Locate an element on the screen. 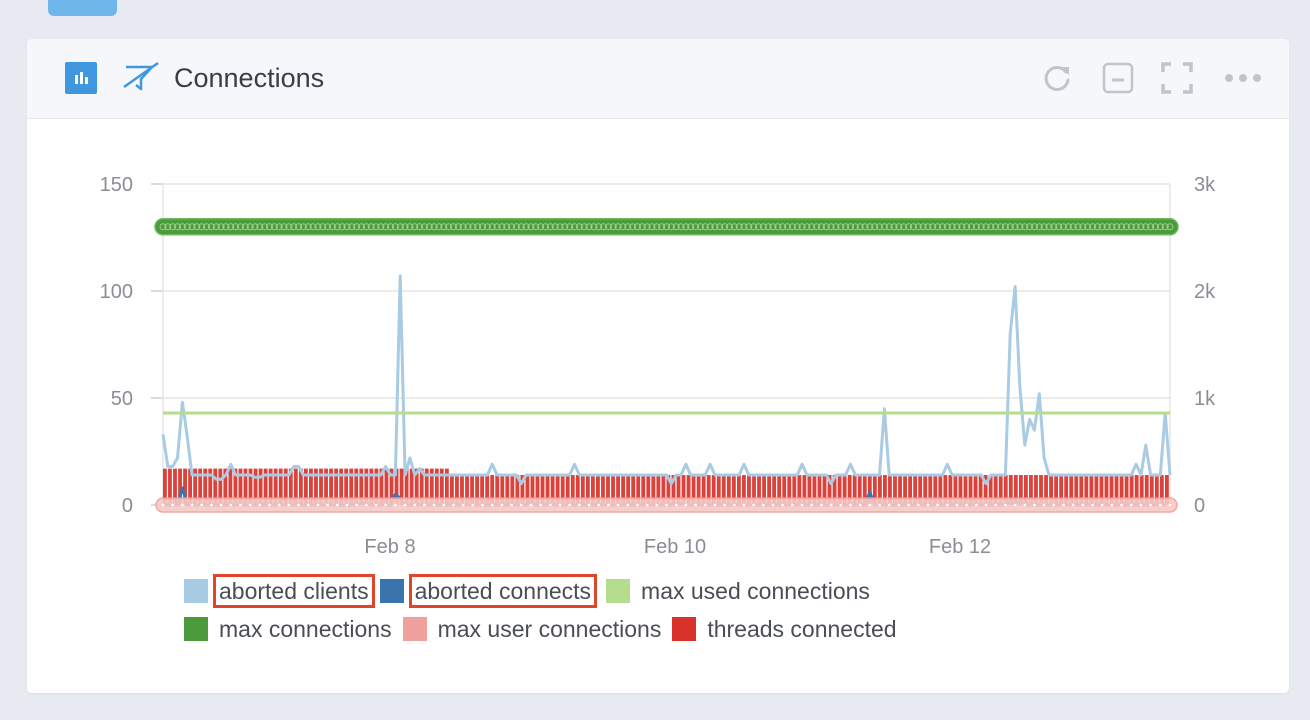 The width and height of the screenshot is (1310, 720). legend-label: aborted connects is located at coordinates (503, 591).